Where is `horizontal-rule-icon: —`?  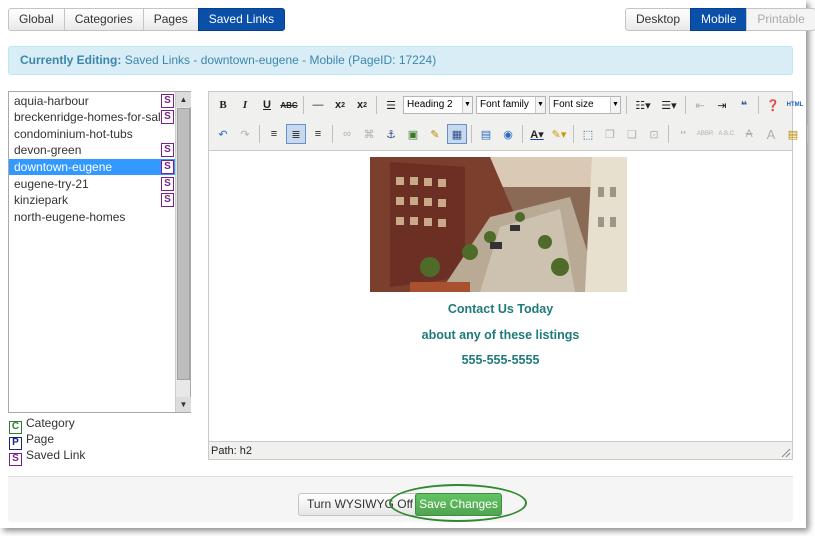
horizontal-rule-icon: — is located at coordinates (318, 105).